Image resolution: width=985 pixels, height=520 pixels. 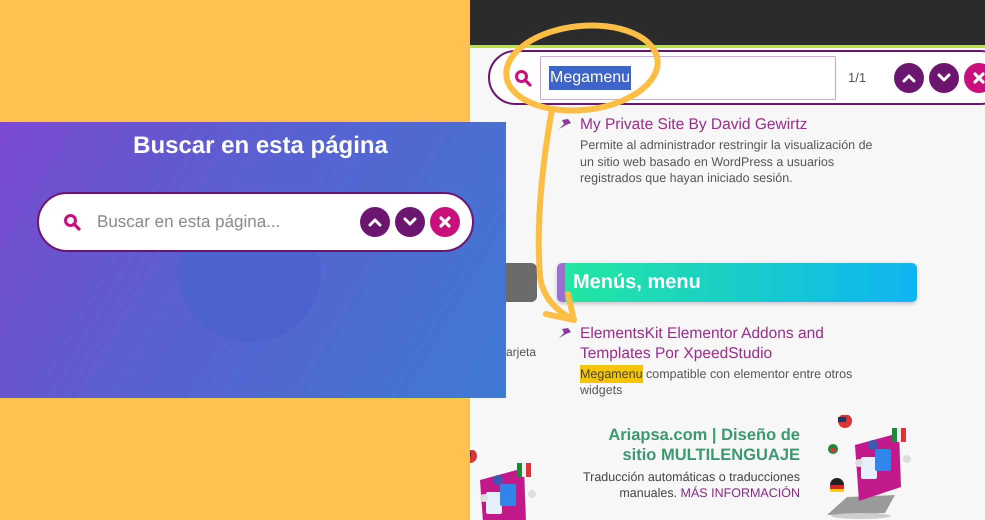 What do you see at coordinates (691, 484) in the screenshot?
I see `promo-text: Traducción automáticas o traducciones manuales. MÁS INFORMACIÓN` at bounding box center [691, 484].